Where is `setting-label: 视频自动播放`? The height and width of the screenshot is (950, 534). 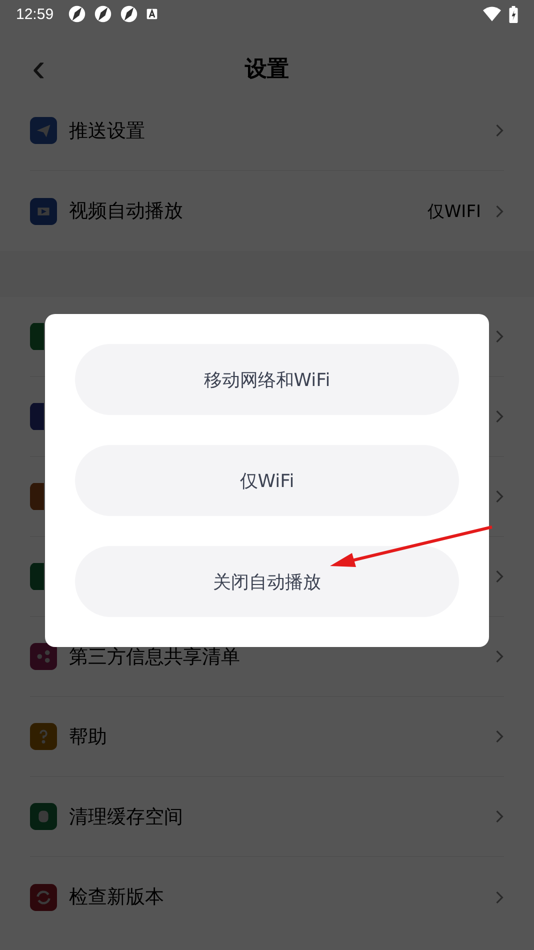
setting-label: 视频自动播放 is located at coordinates (126, 211).